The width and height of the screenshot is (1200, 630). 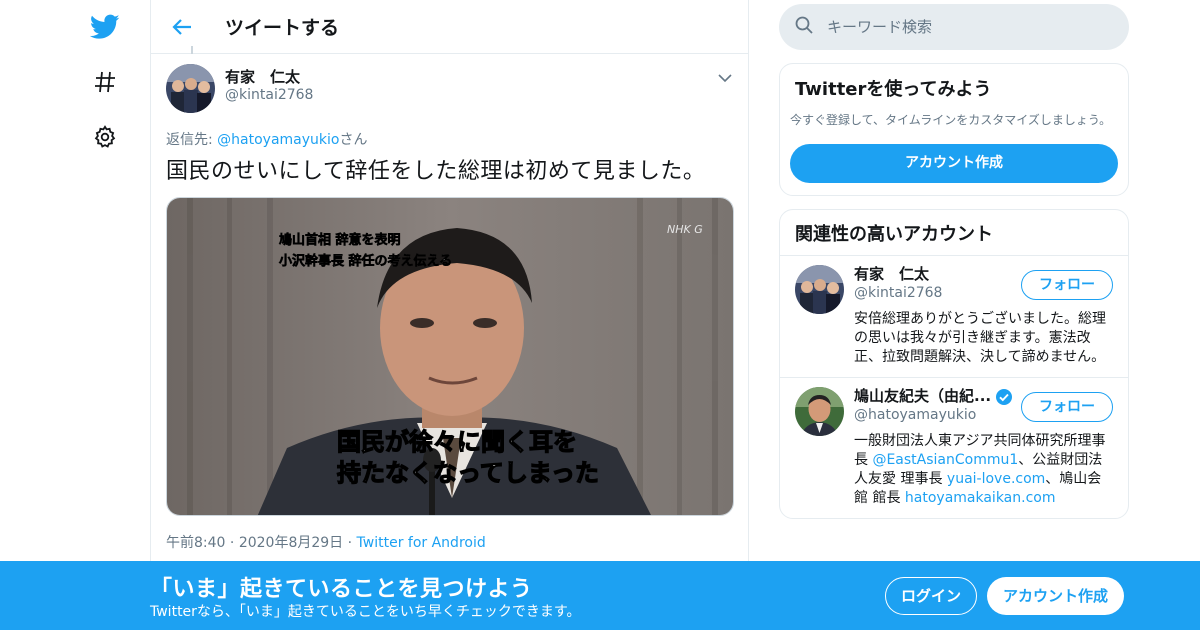 I want to click on gear-icon, so click(x=105, y=137).